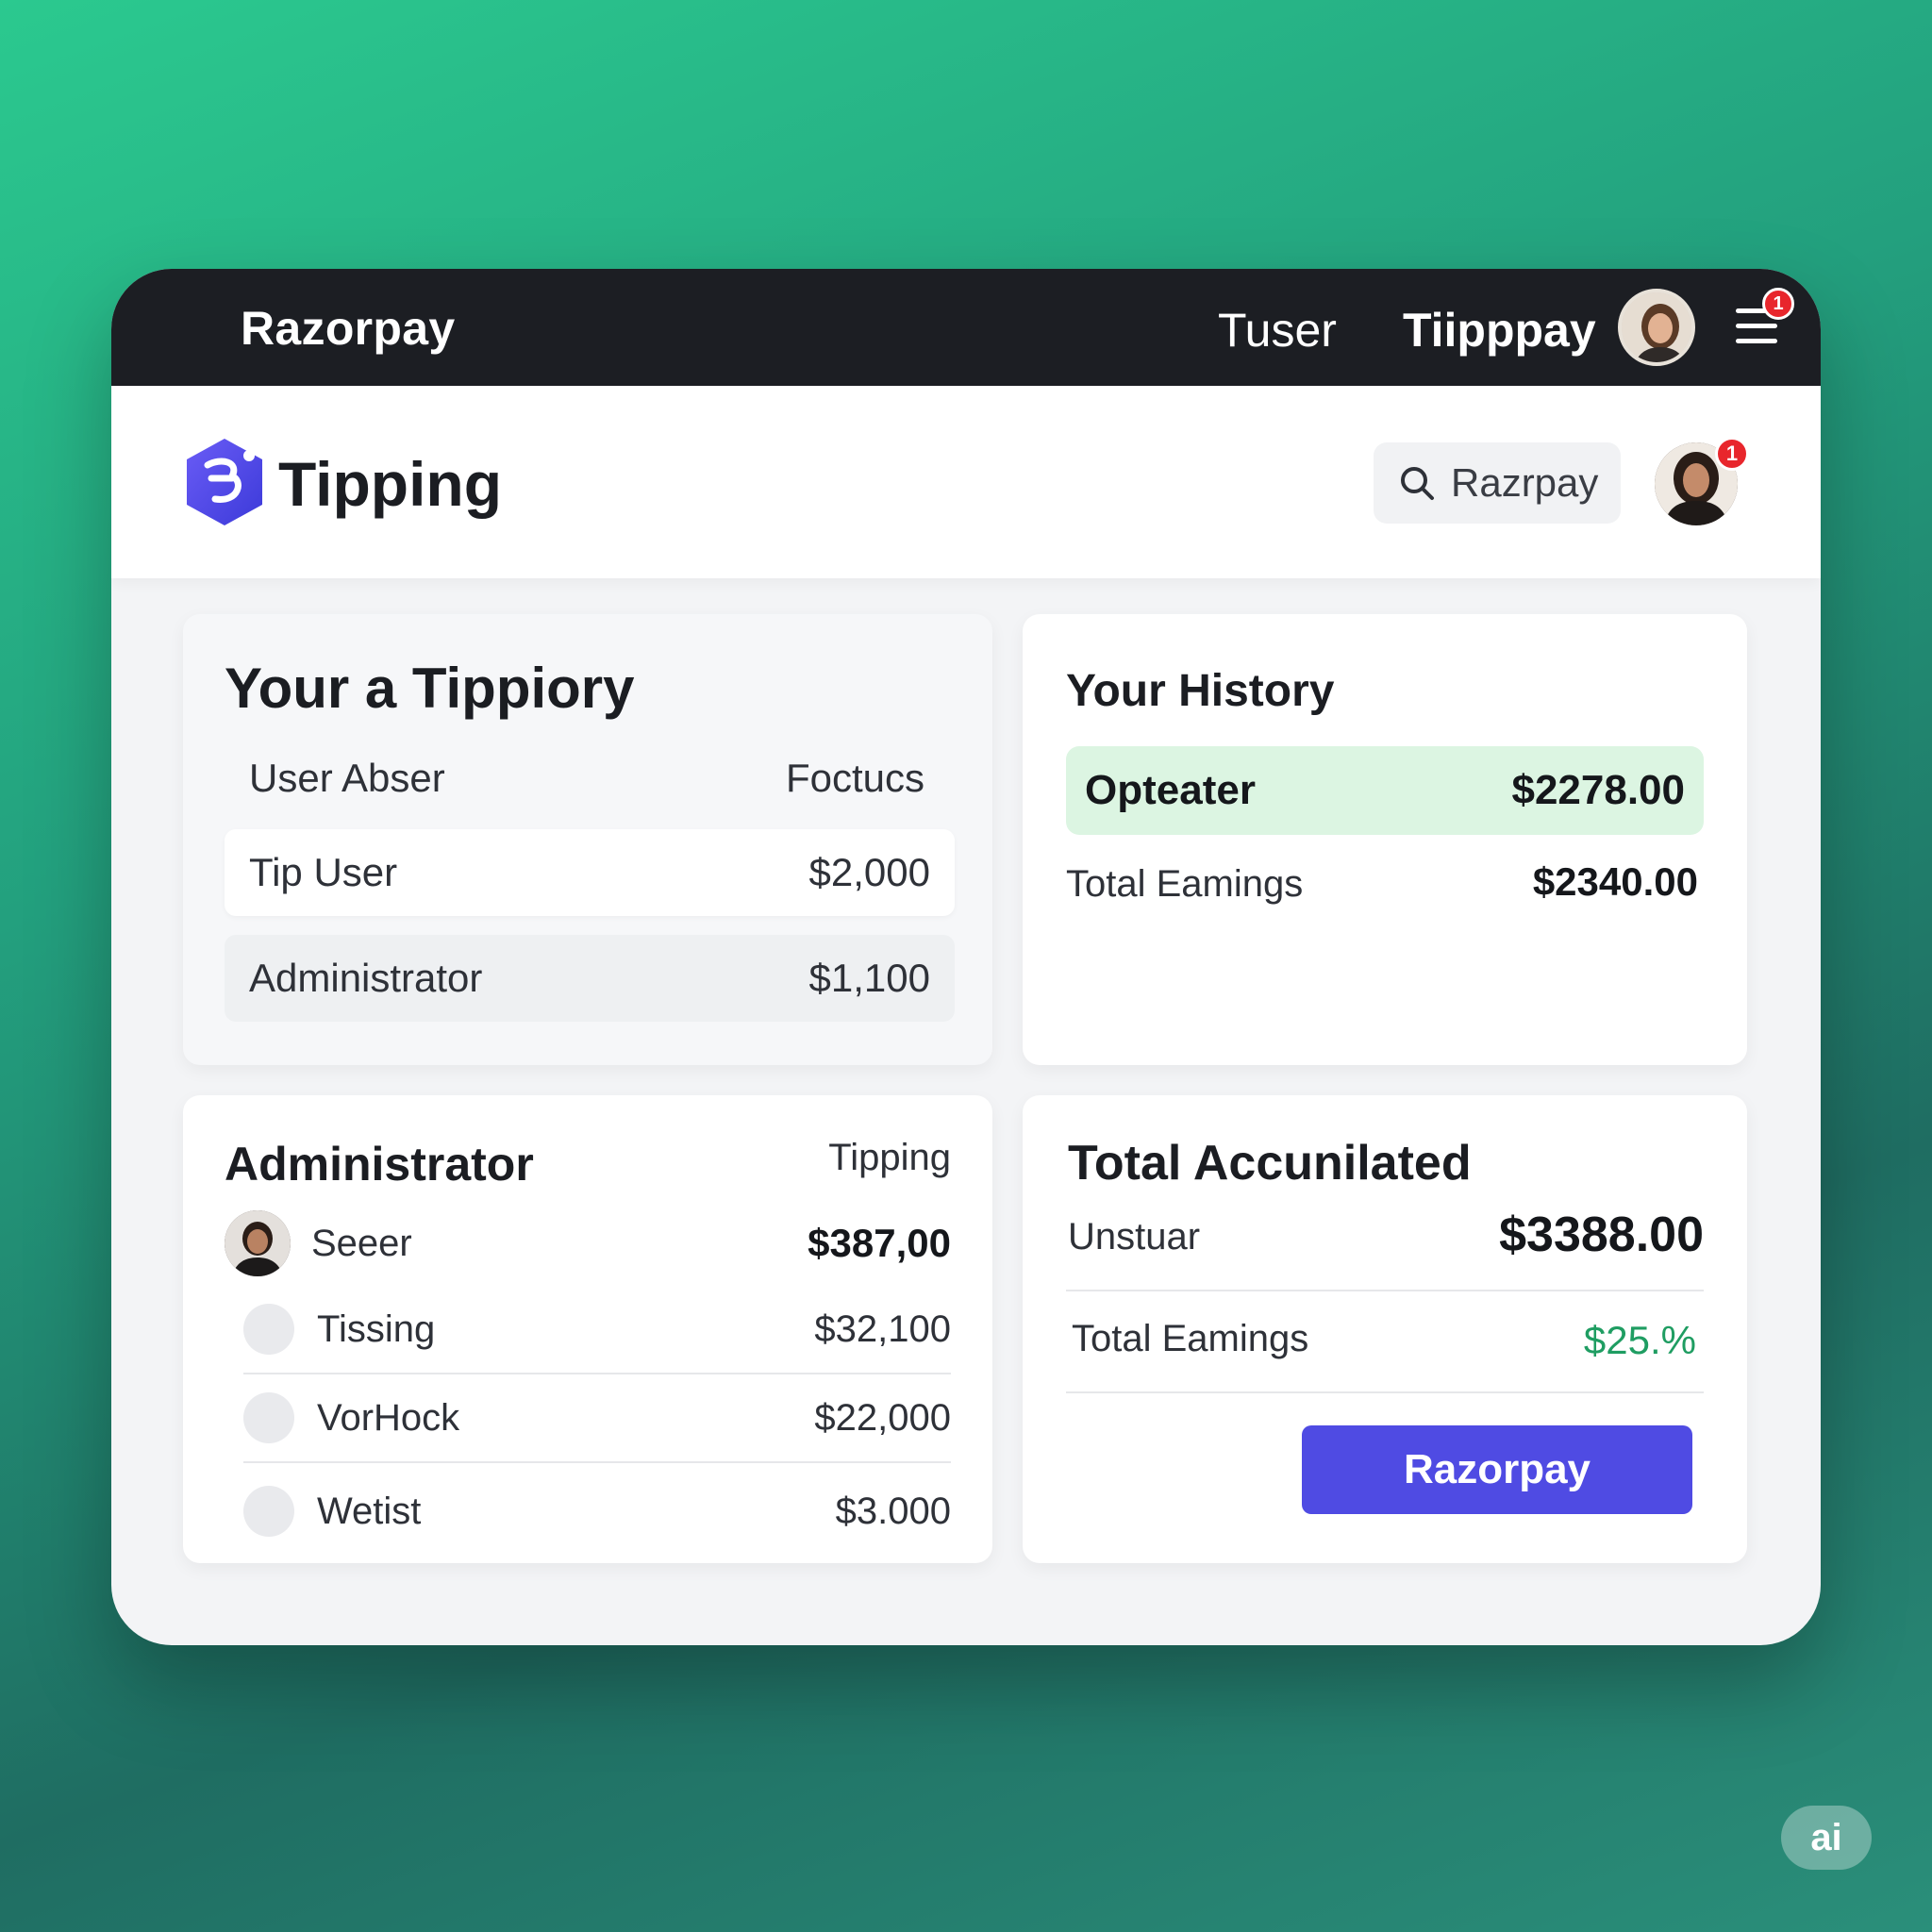 This screenshot has height=1932, width=1932. What do you see at coordinates (1170, 790) in the screenshot?
I see `history-highlight-label: Opteater` at bounding box center [1170, 790].